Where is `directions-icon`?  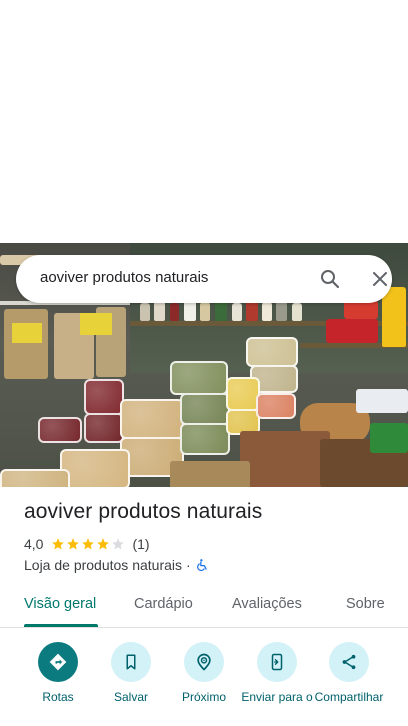
directions-icon is located at coordinates (58, 662).